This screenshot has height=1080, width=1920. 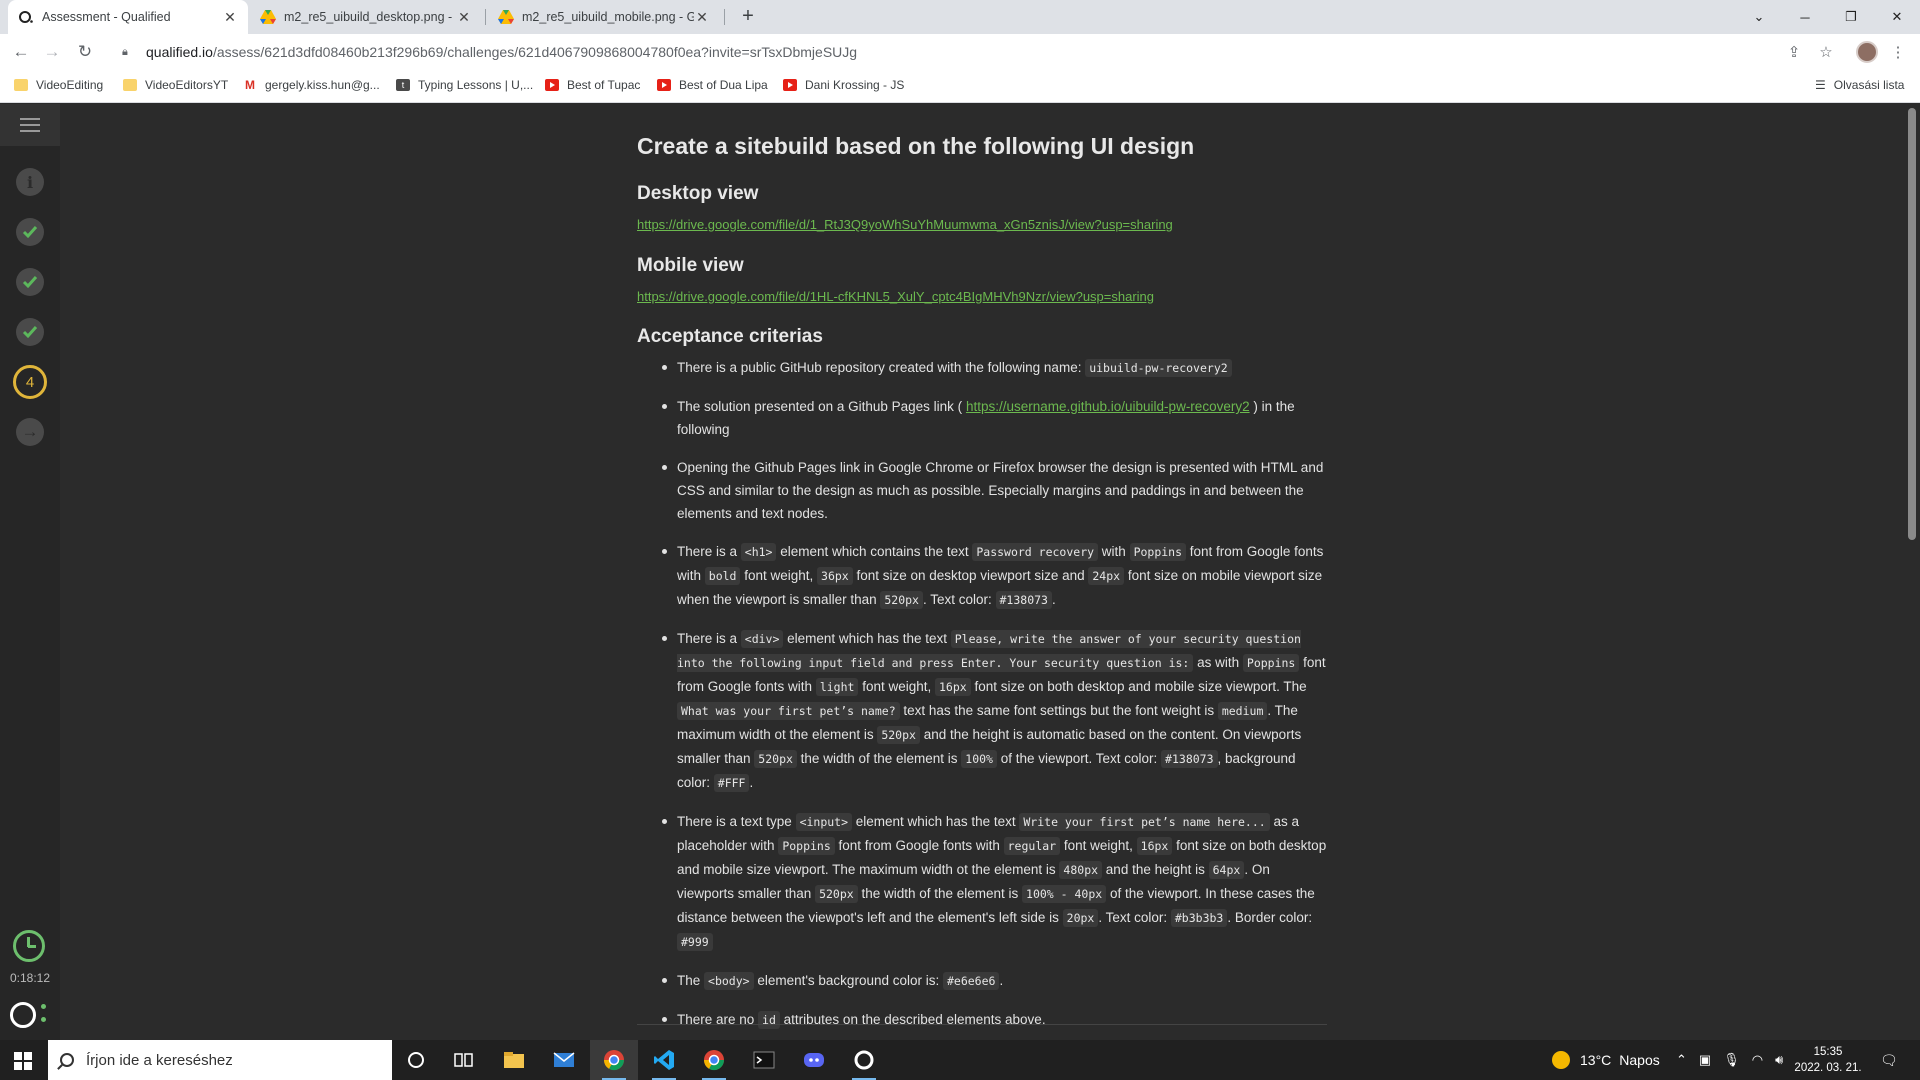 What do you see at coordinates (1867, 52) in the screenshot?
I see `profile-avatar` at bounding box center [1867, 52].